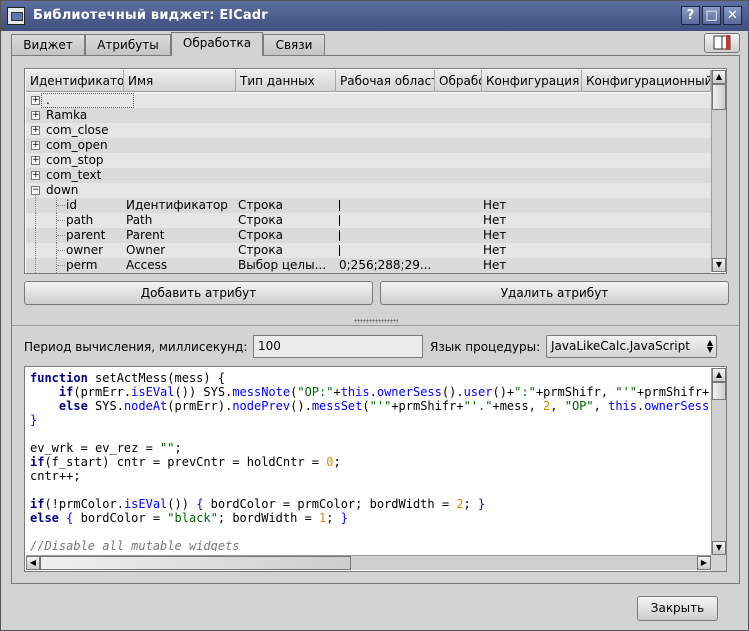 This screenshot has height=631, width=749. I want to click on tree-row: + com_text, so click(368, 175).